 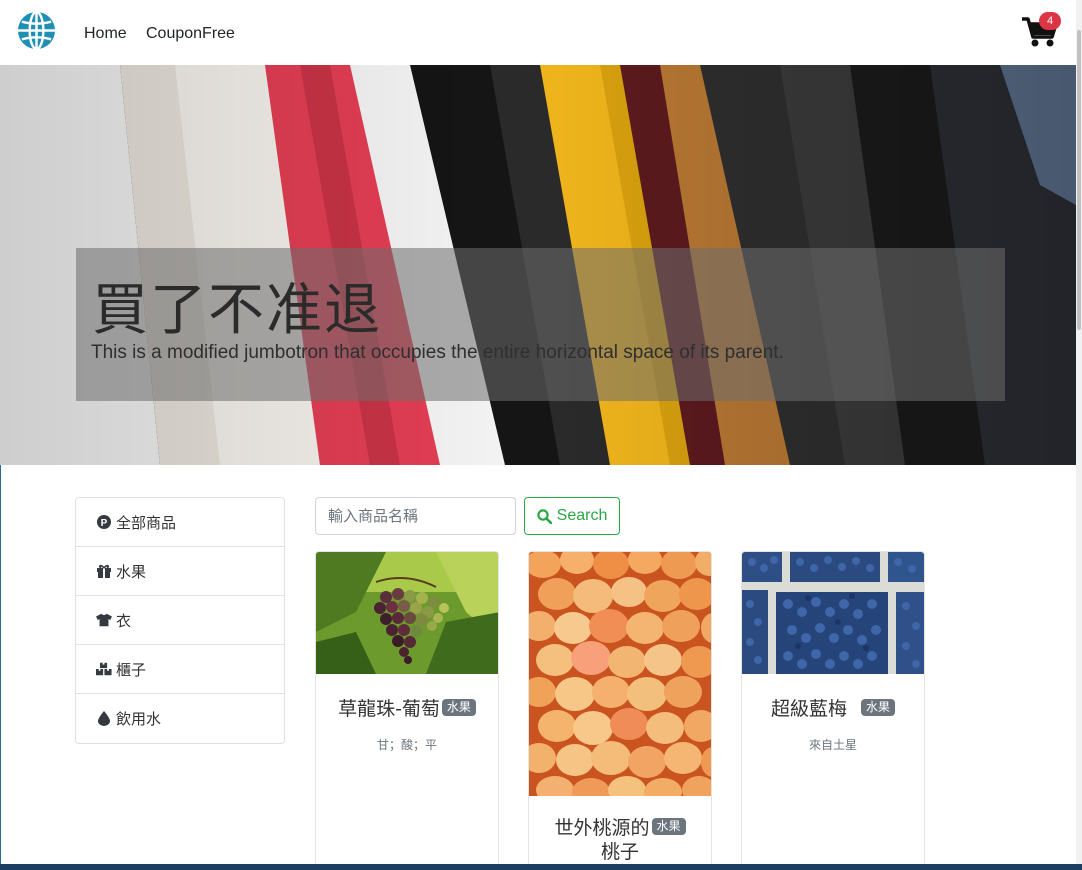 What do you see at coordinates (105, 34) in the screenshot?
I see `nav-home-link: Home` at bounding box center [105, 34].